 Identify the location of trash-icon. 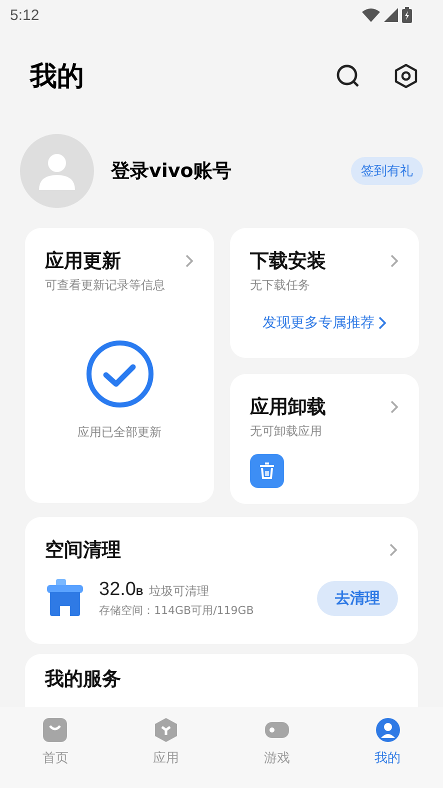
(267, 471).